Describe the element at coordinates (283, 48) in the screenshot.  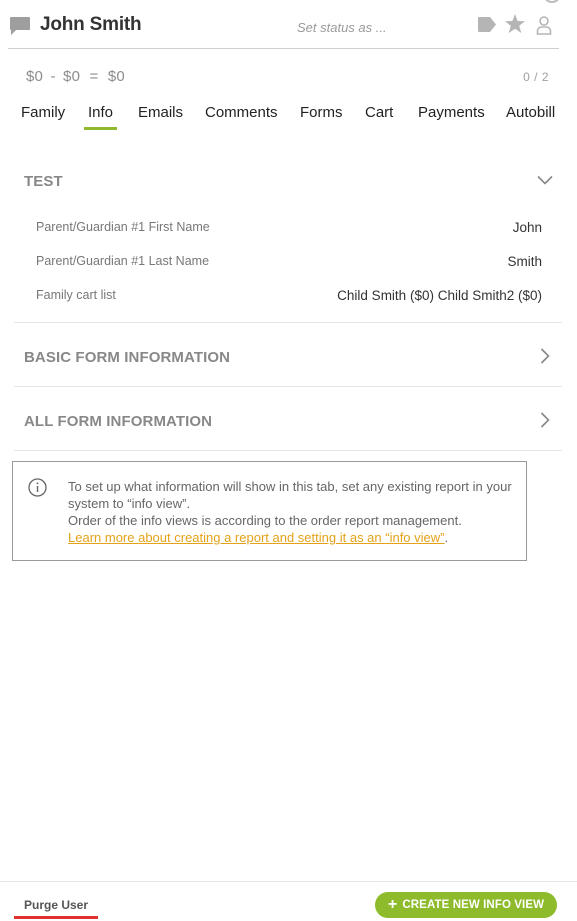
I see `header-divider` at that location.